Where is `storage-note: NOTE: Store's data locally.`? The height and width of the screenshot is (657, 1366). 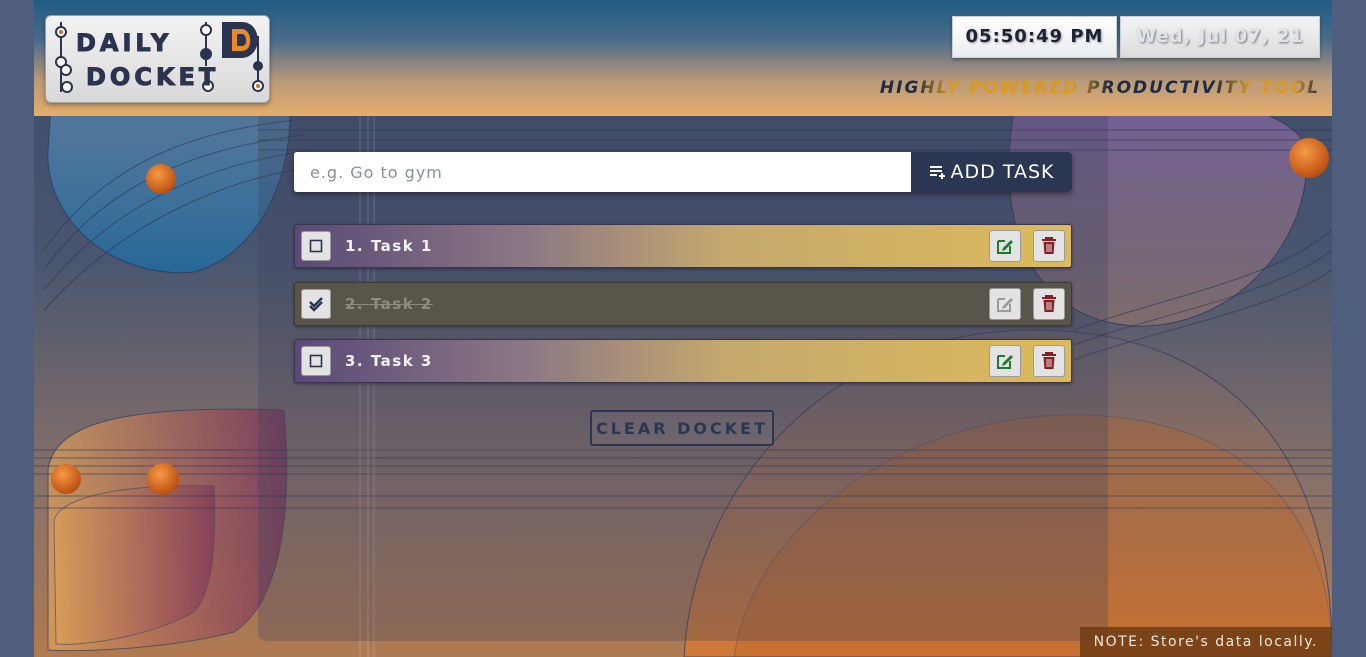 storage-note: NOTE: Store's data locally. is located at coordinates (1205, 642).